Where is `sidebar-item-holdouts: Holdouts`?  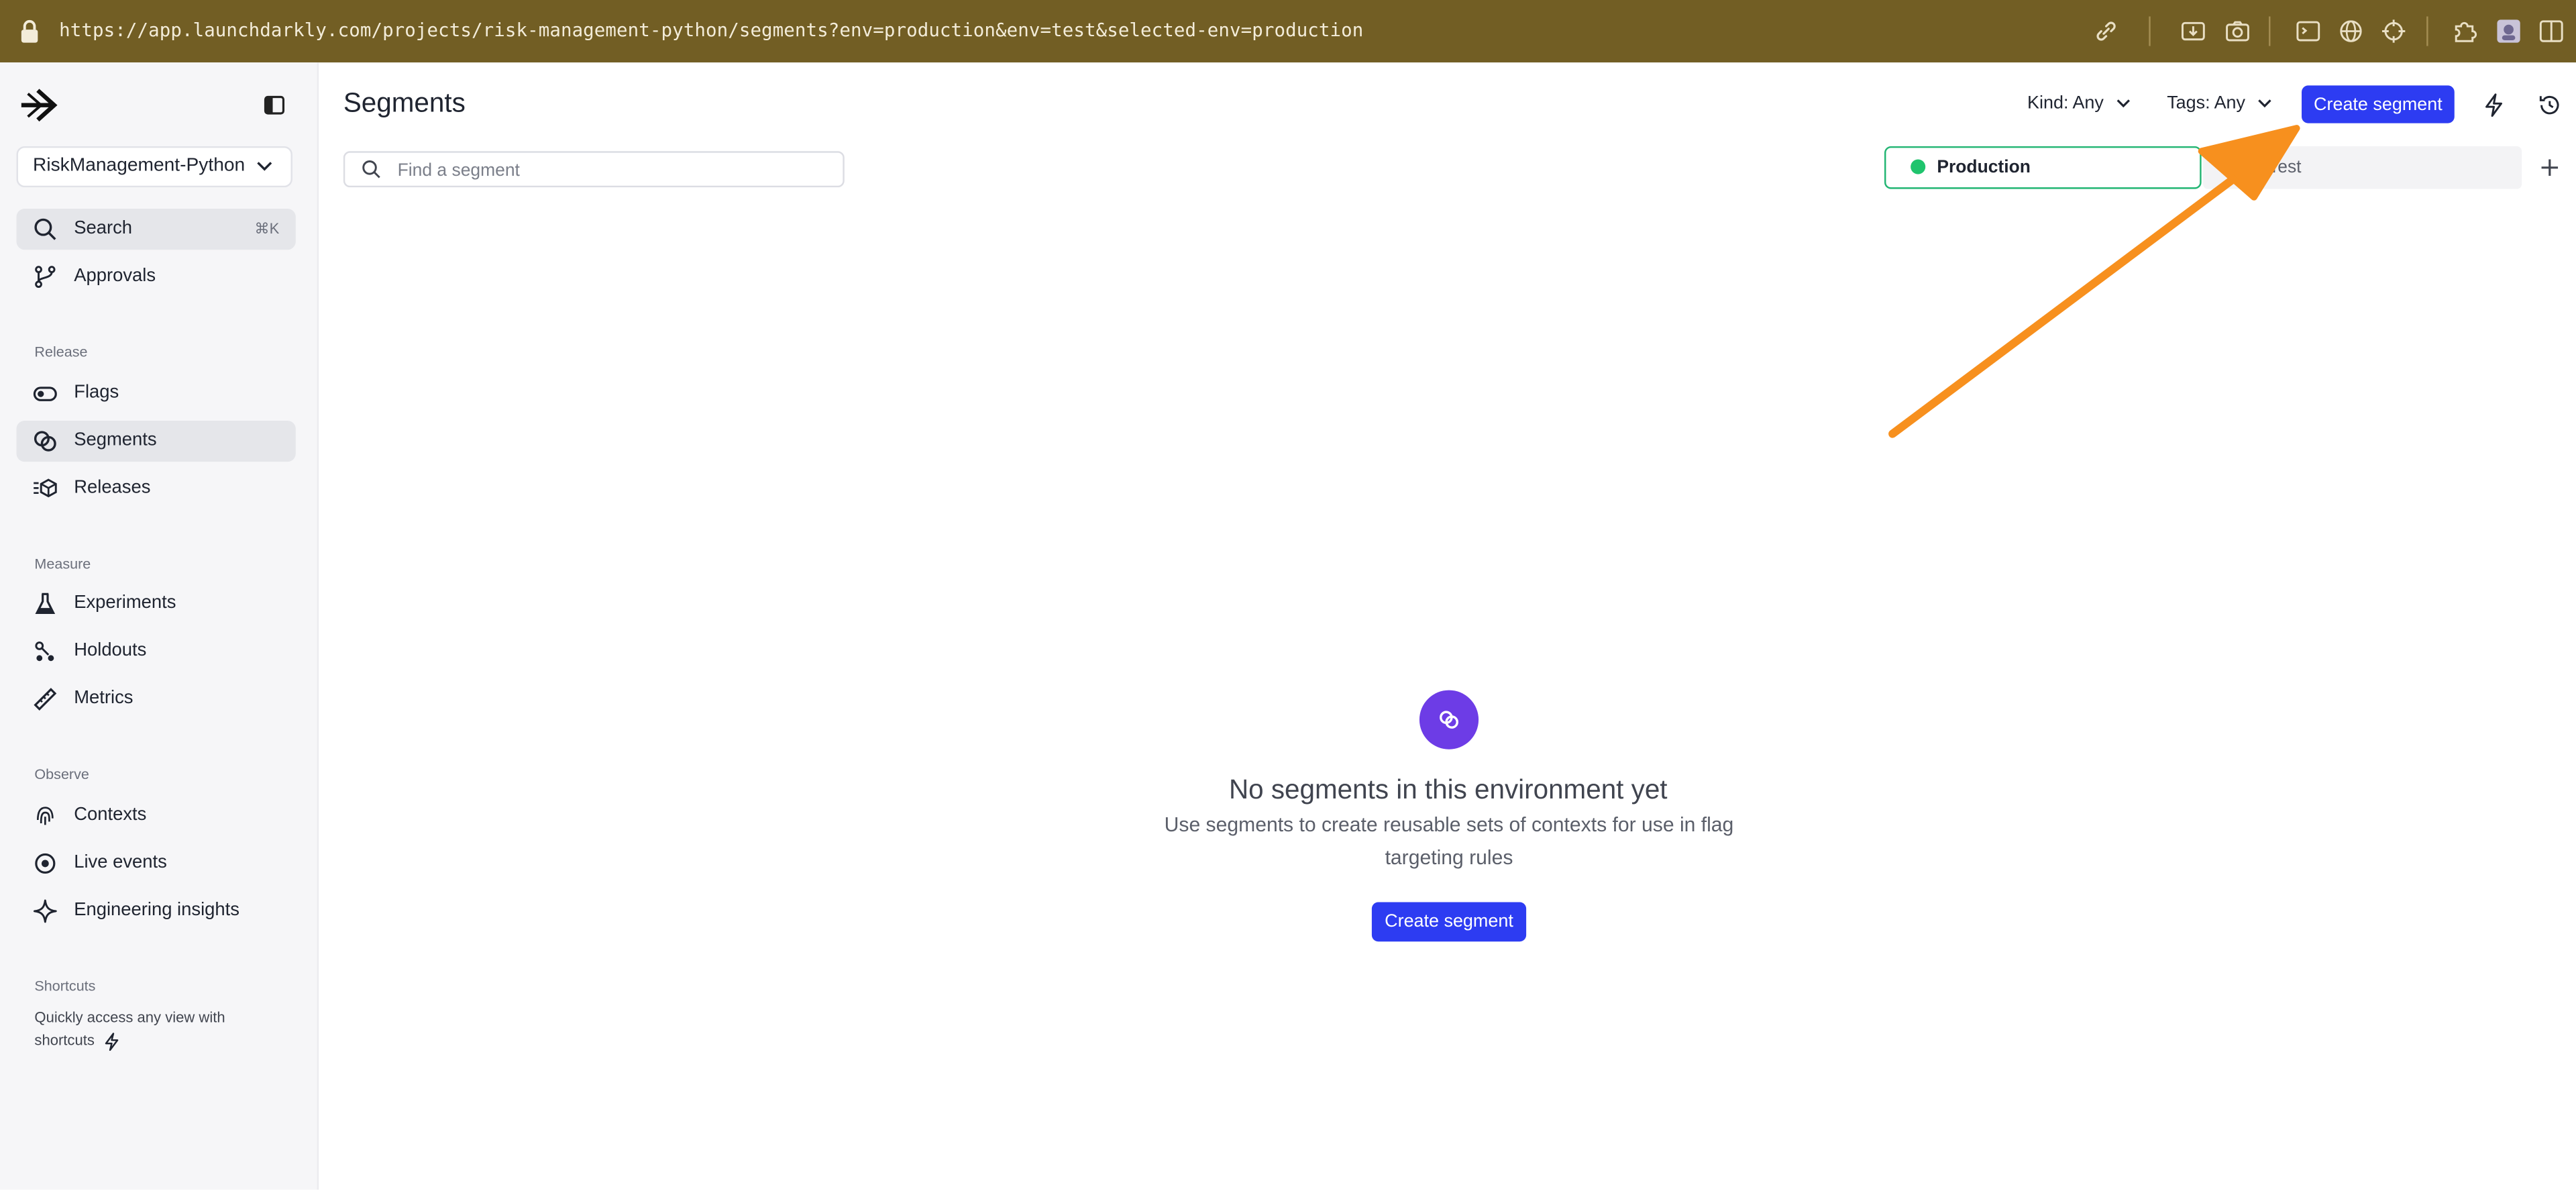 sidebar-item-holdouts: Holdouts is located at coordinates (155, 651).